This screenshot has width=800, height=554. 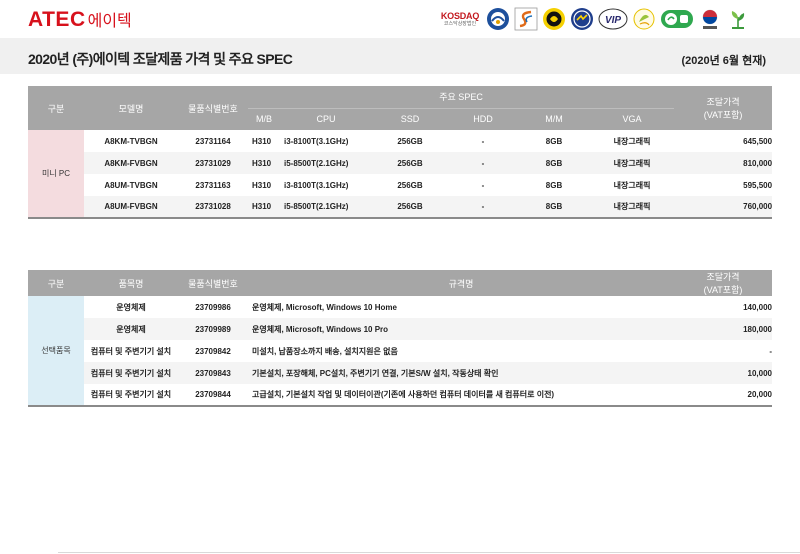 I want to click on item-id-cell: 23731028, so click(x=213, y=207).